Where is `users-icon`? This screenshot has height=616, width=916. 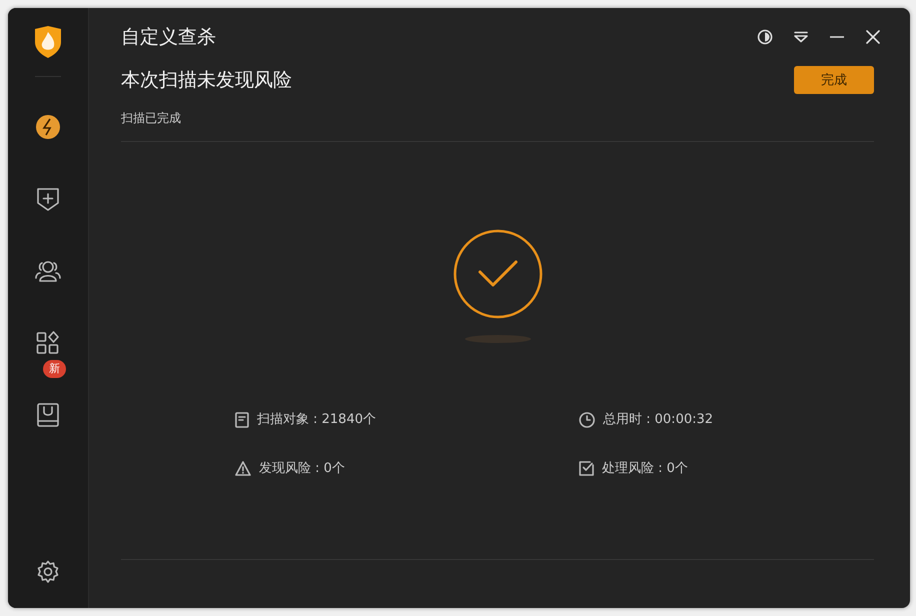 users-icon is located at coordinates (48, 271).